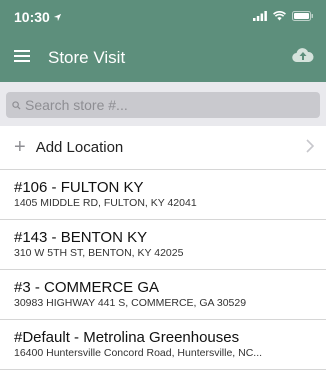 This screenshot has height=376, width=326. What do you see at coordinates (163, 148) in the screenshot?
I see `add-location-row: + Add Location` at bounding box center [163, 148].